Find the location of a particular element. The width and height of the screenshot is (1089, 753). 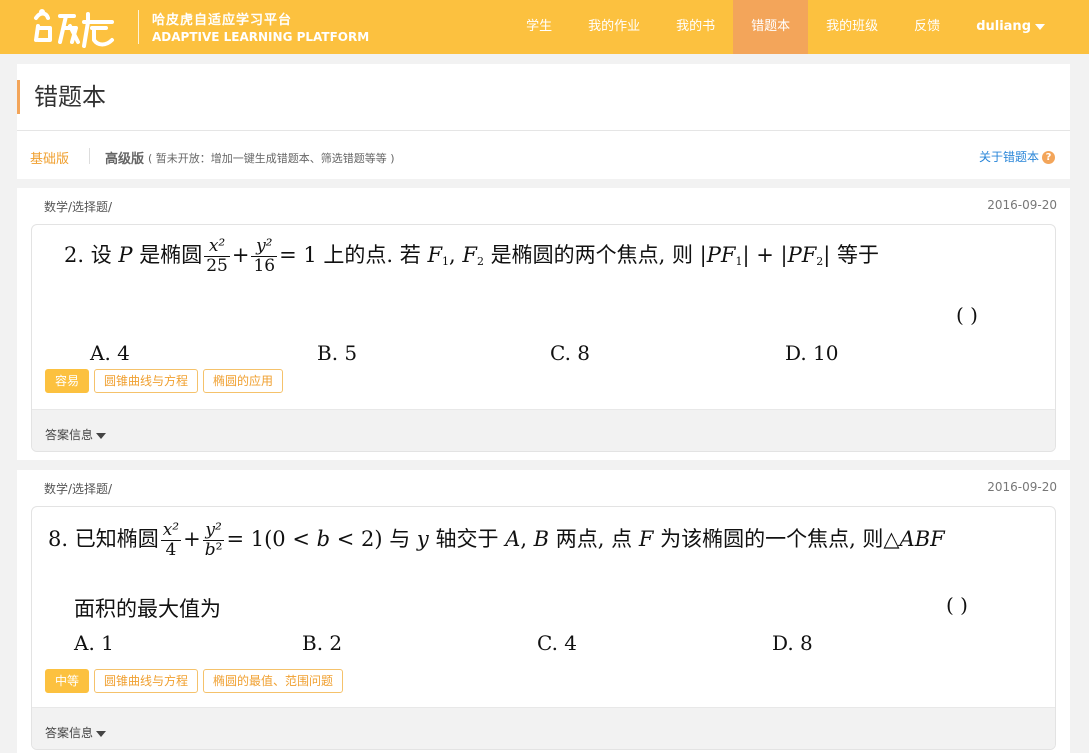

advanced-version-note: ( 暂未开放：增加一键生成错题本、筛选错题等等 ) is located at coordinates (271, 158).